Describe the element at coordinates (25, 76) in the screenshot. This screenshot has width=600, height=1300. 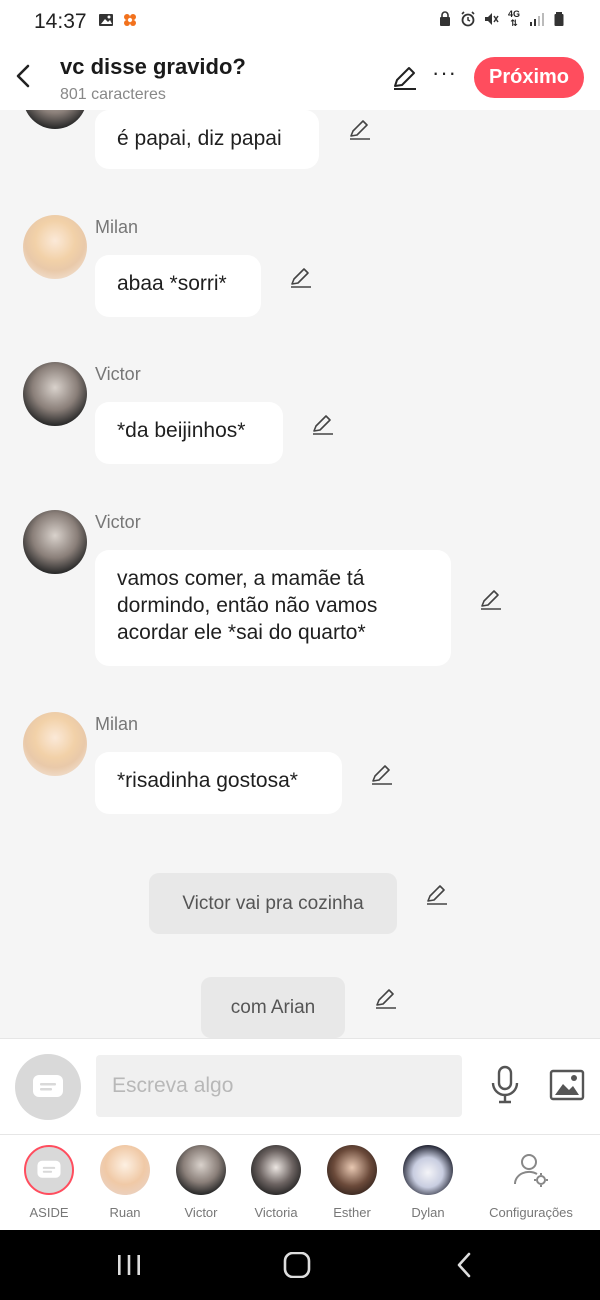
I see `back-arrow-icon` at that location.